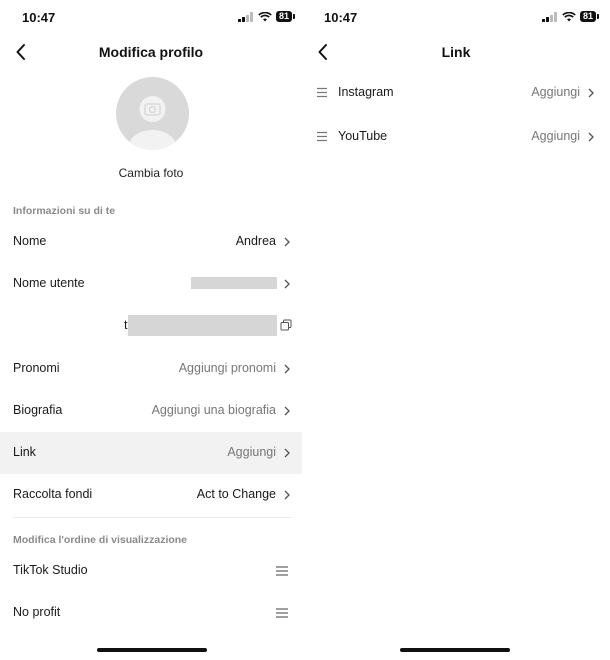  I want to click on link-item-youtube: YouTube Aggiungi, so click(456, 137).